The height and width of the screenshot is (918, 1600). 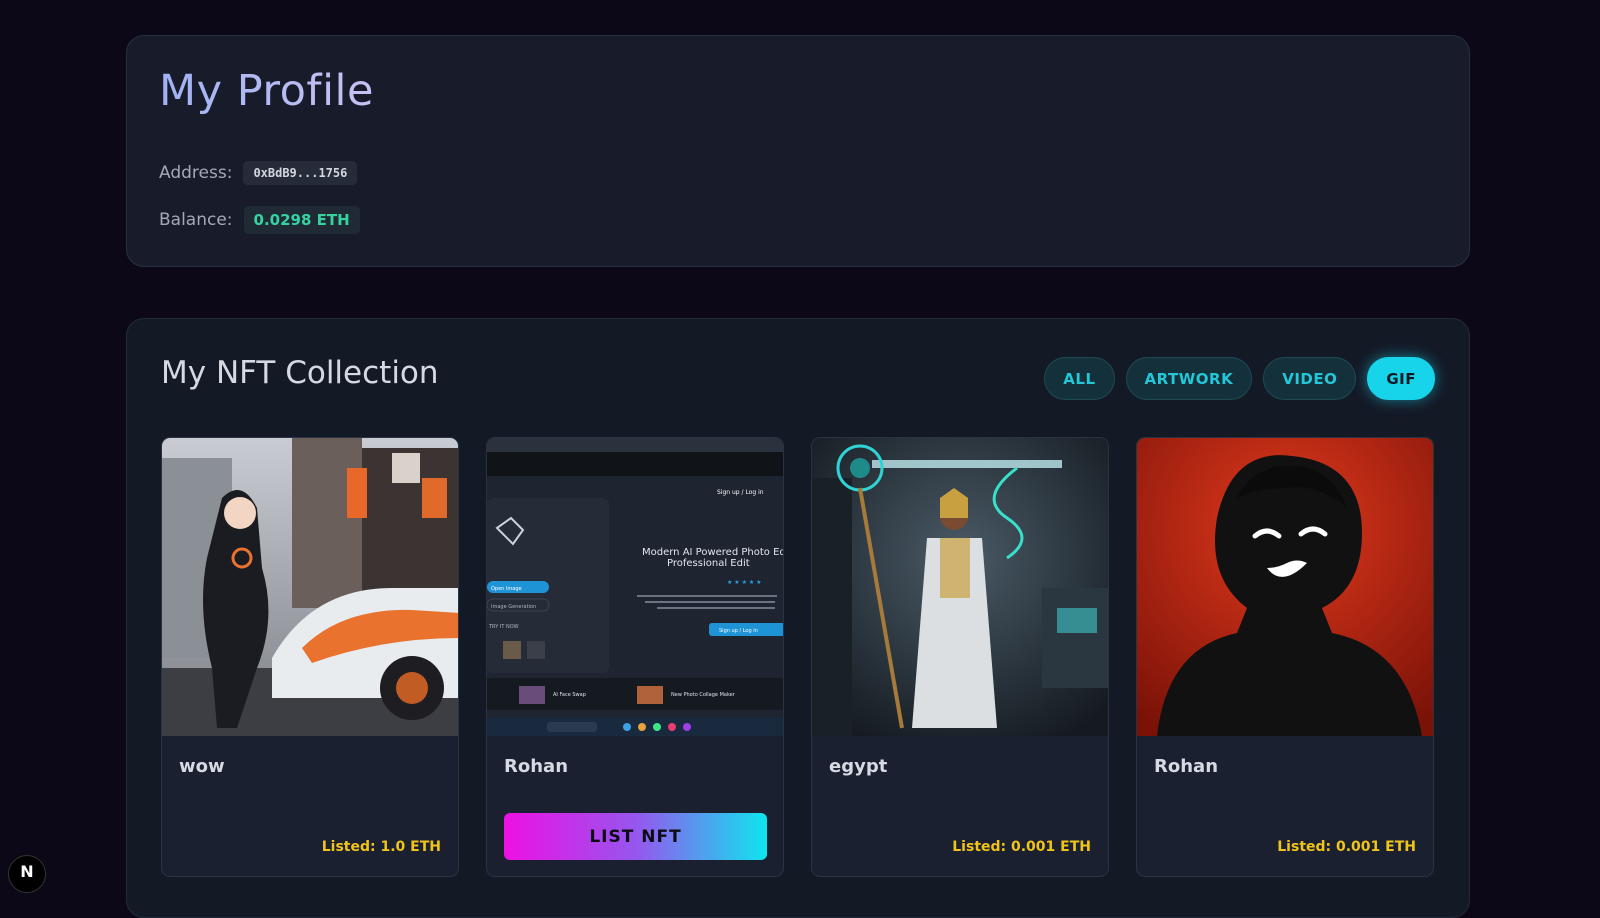 I want to click on balance-value: 0.0298 ETH, so click(x=301, y=220).